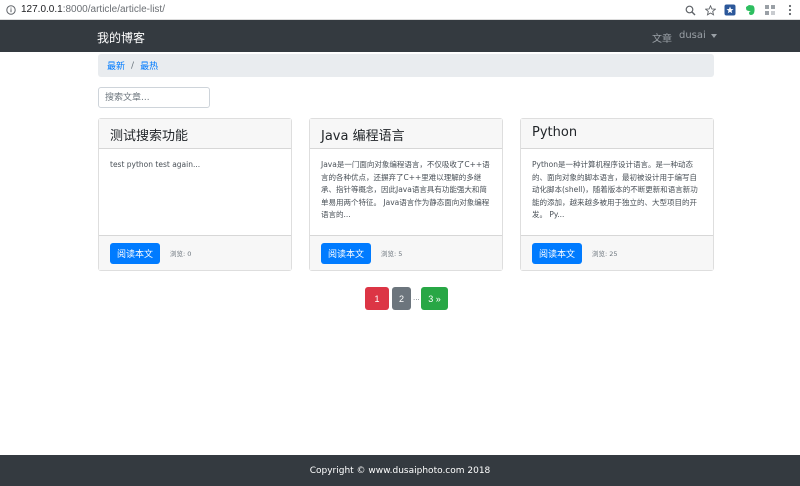 The width and height of the screenshot is (800, 486). Describe the element at coordinates (692, 35) in the screenshot. I see `user-name: dusai` at that location.